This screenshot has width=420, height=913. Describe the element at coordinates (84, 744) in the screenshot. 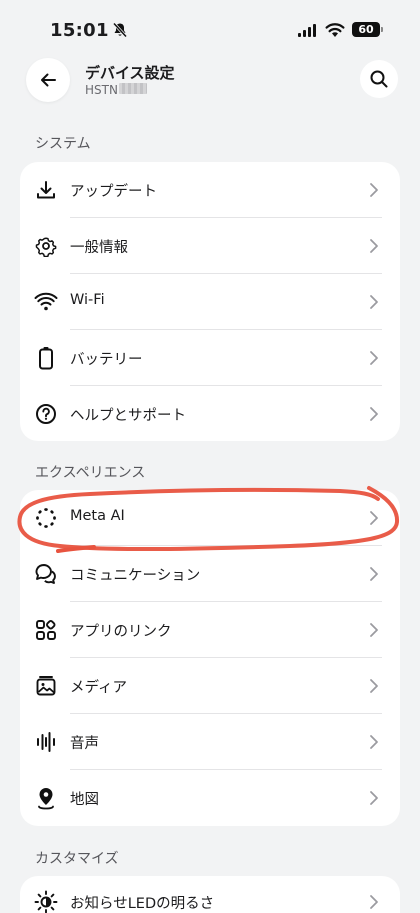

I see `settings-item-label: 音声` at that location.